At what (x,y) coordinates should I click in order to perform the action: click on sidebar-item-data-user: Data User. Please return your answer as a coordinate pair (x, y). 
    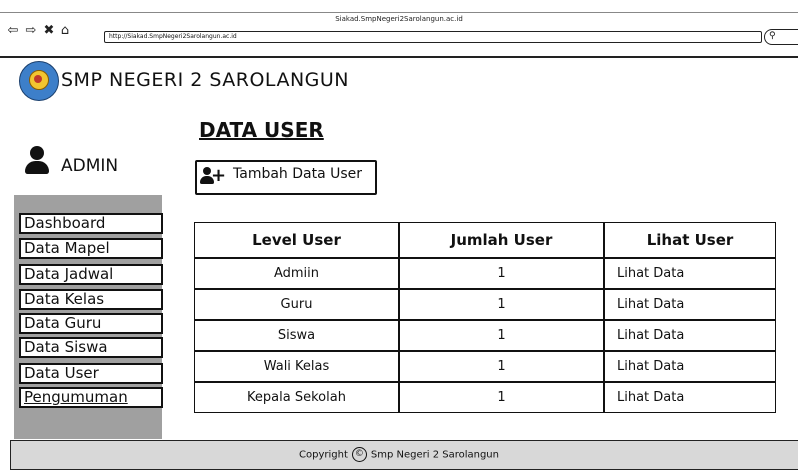
    Looking at the image, I should click on (91, 373).